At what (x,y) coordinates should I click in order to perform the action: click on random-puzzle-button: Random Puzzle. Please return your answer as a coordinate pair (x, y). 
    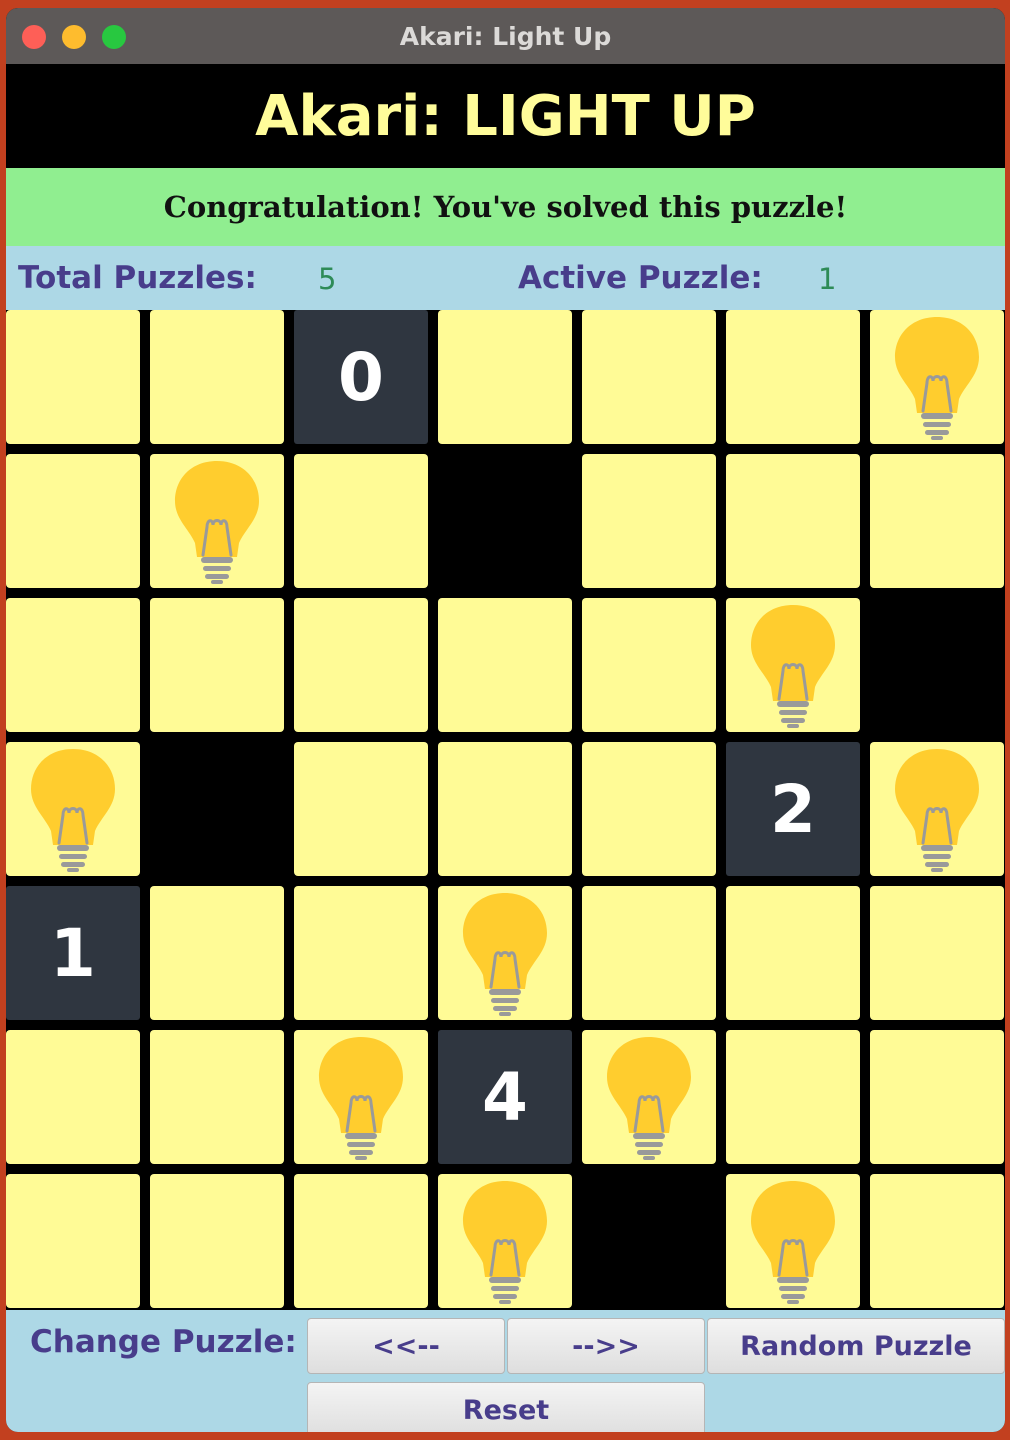
    Looking at the image, I should click on (856, 1346).